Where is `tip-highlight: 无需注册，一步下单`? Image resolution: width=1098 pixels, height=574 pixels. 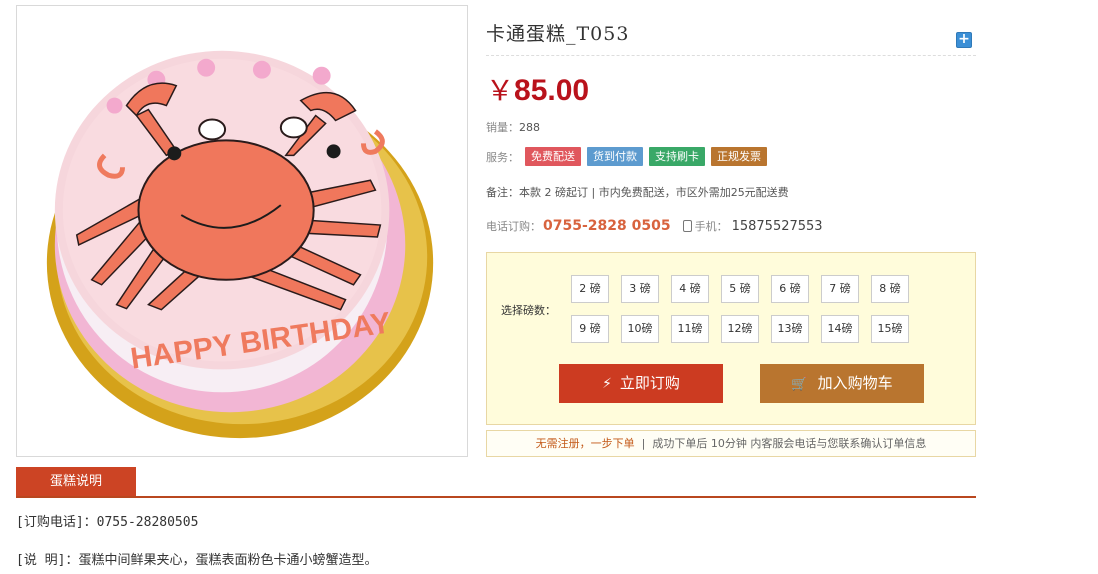
tip-highlight: 无需注册，一步下单 is located at coordinates (585, 443).